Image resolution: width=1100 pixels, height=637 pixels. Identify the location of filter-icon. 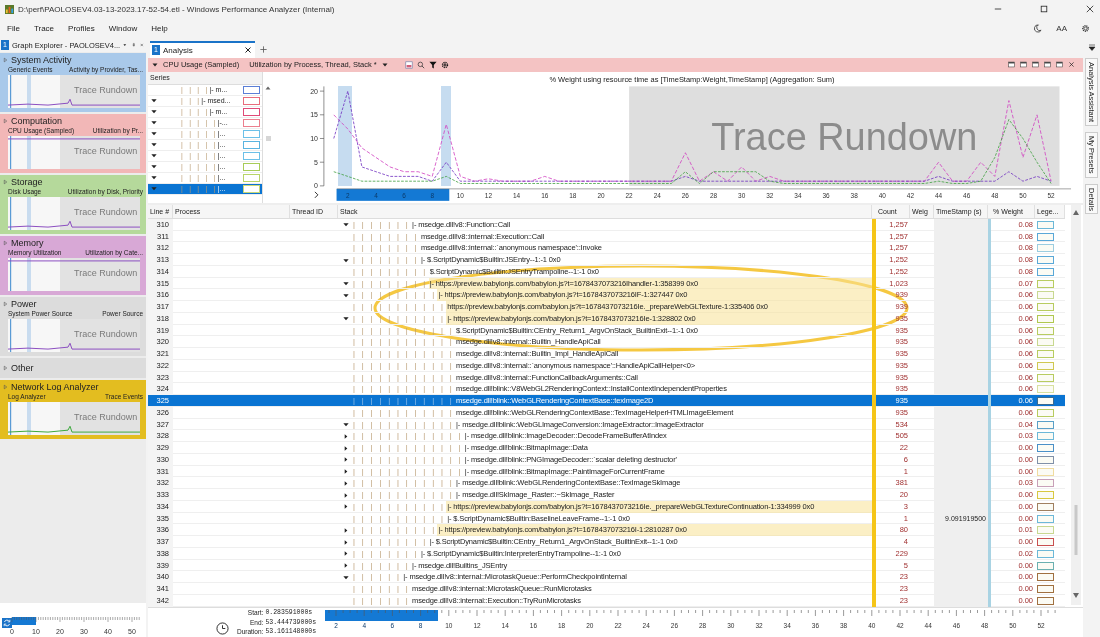
(432, 64).